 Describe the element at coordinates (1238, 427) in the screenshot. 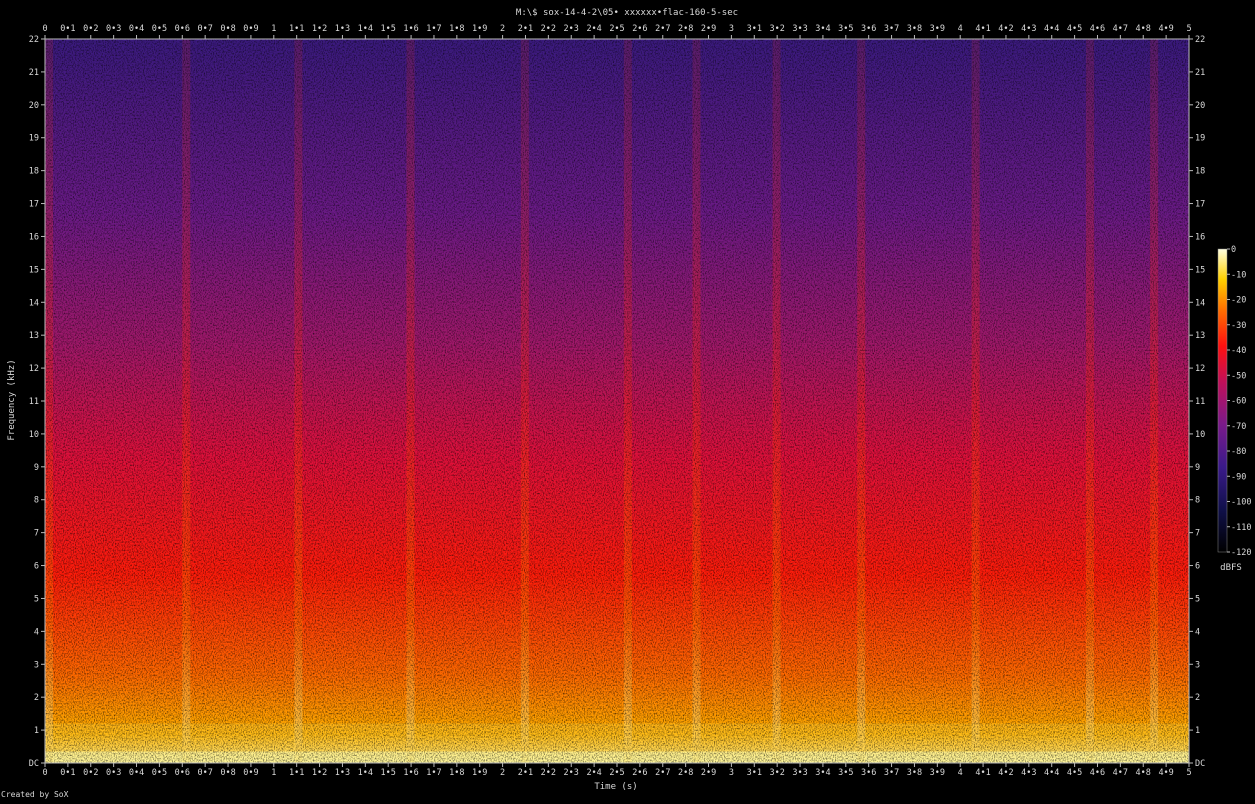

I see `colorbar-tick-label: -70` at that location.